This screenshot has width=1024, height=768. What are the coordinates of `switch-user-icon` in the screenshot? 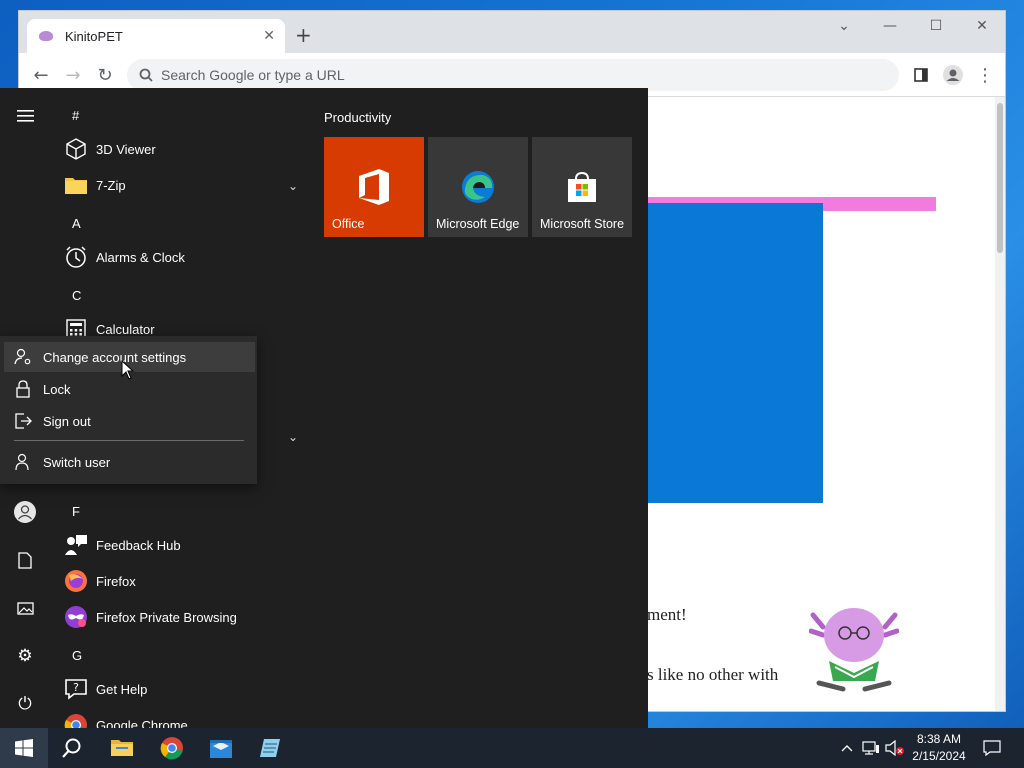 It's located at (23, 462).